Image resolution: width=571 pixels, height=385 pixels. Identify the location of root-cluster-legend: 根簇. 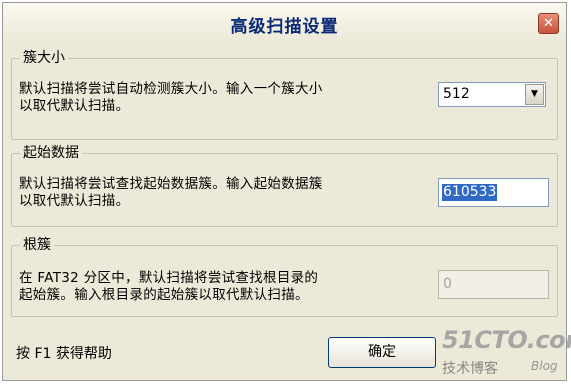
(37, 245).